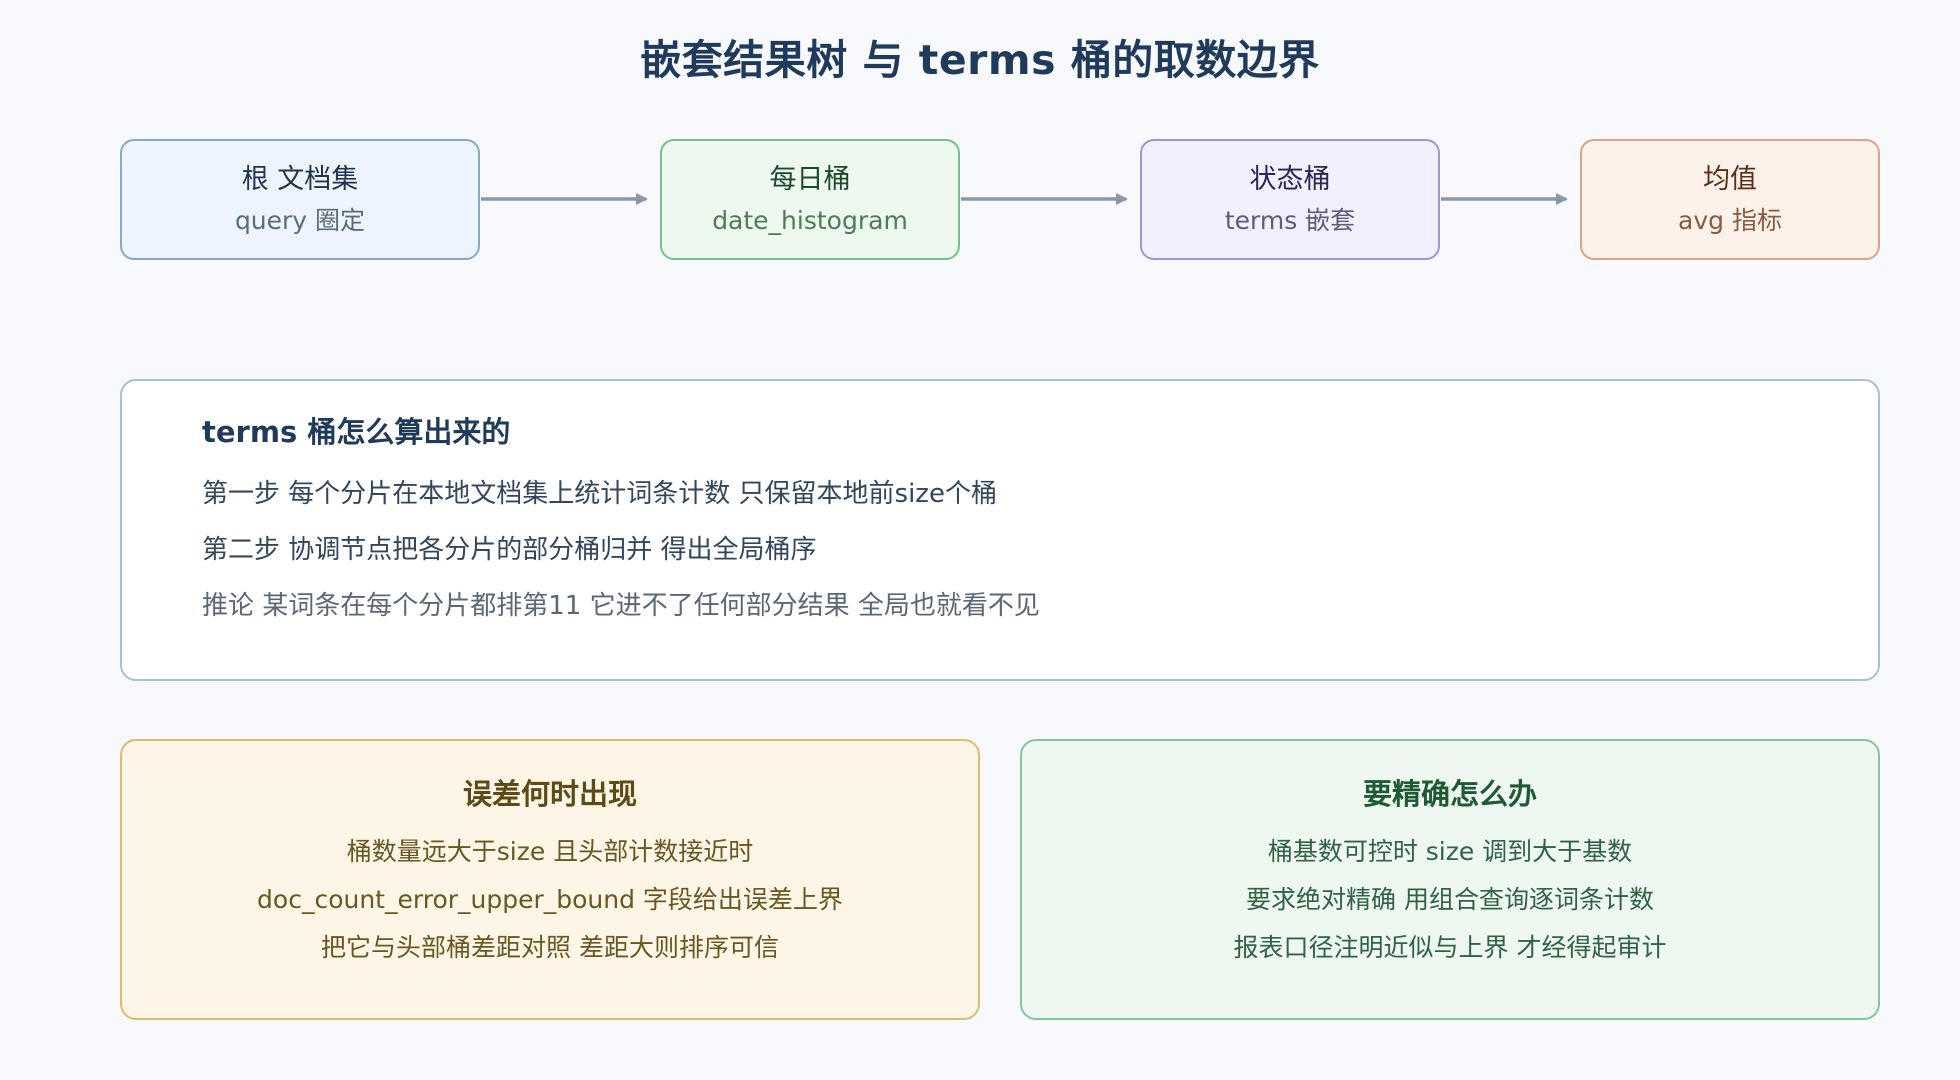  I want to click on flow-node-avg-metric: 均值 avg 指标, so click(1730, 199).